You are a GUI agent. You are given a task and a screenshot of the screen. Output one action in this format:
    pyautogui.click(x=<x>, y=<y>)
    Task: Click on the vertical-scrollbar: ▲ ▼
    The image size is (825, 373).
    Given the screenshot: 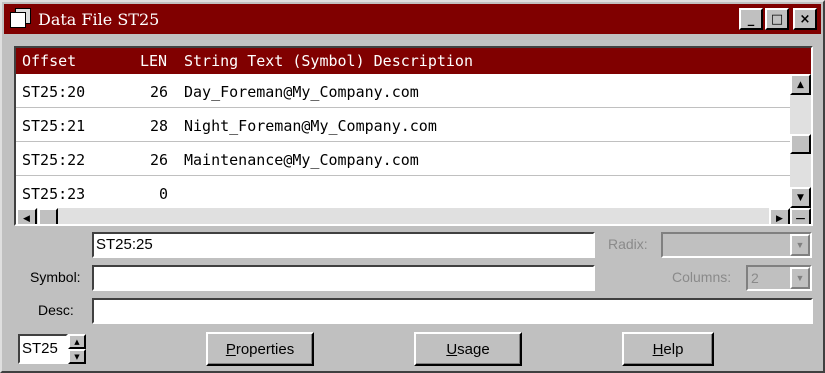 What is the action you would take?
    pyautogui.click(x=800, y=141)
    